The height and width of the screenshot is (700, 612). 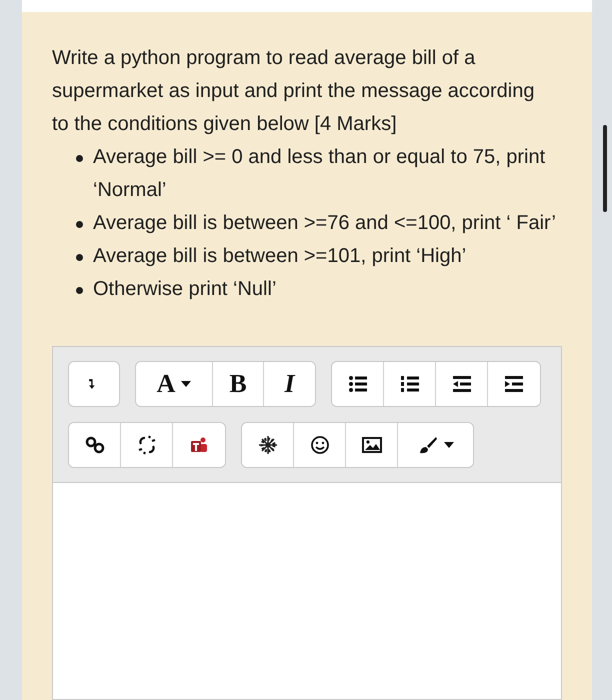 I want to click on font-button: A, so click(x=174, y=384).